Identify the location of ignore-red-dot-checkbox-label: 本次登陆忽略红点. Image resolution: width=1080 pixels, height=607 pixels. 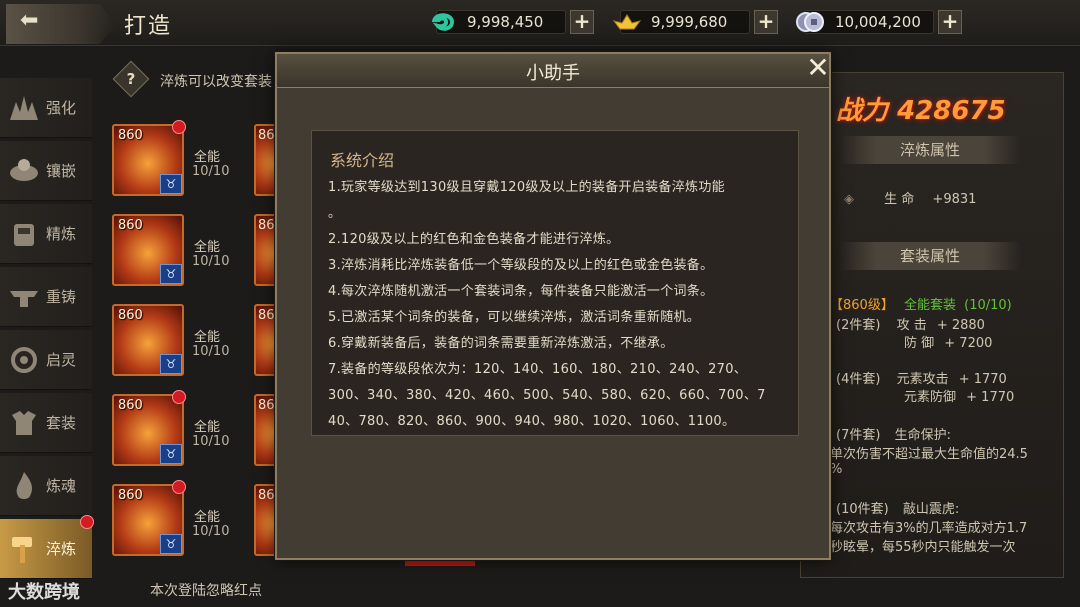
(206, 590).